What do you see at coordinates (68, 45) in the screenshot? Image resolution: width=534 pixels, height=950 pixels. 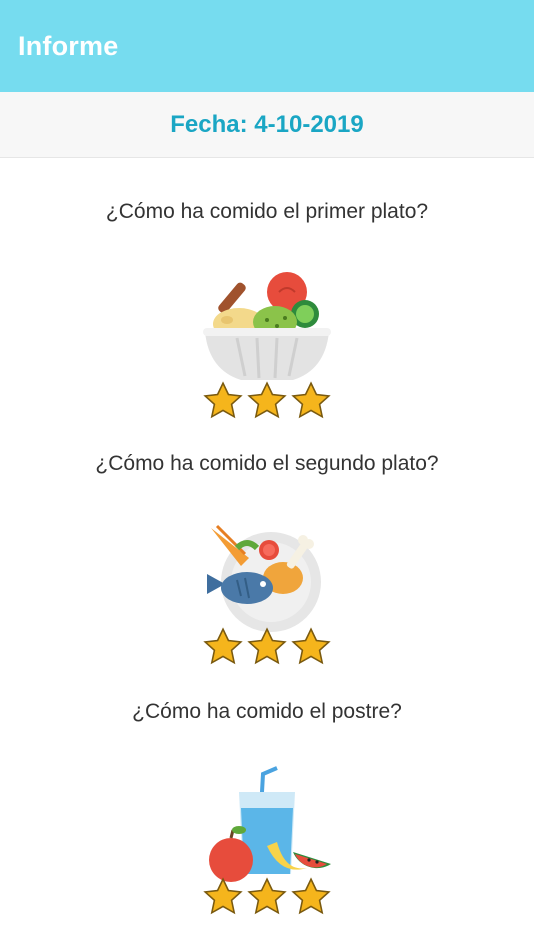 I see `page-title: Informe` at bounding box center [68, 45].